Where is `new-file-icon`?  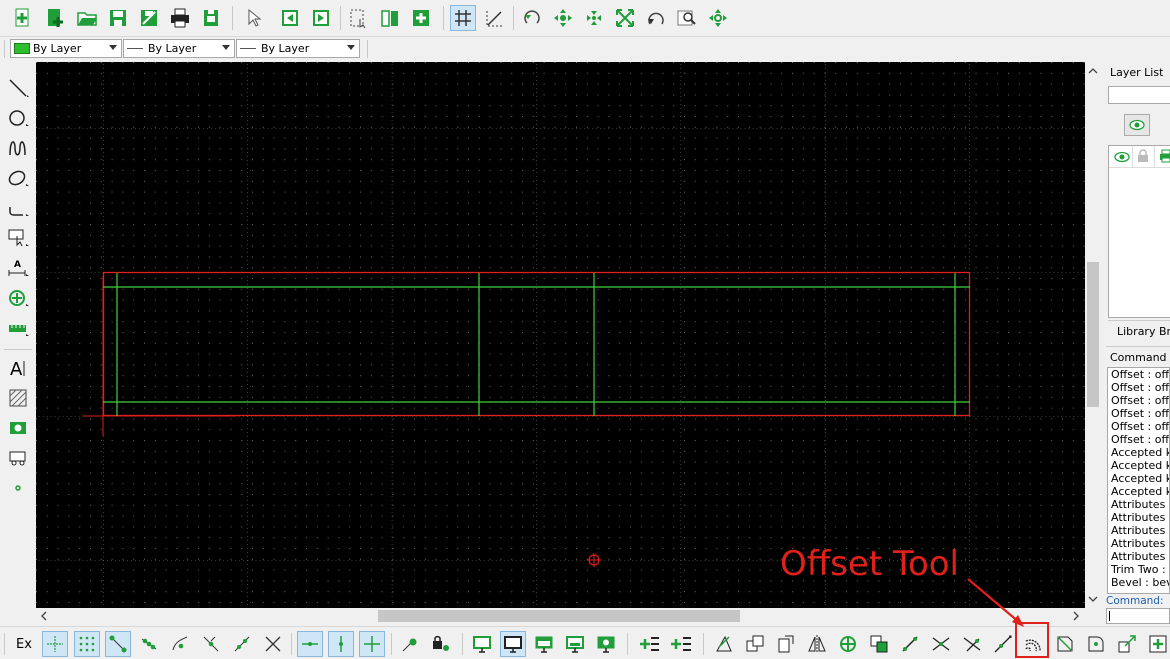 new-file-icon is located at coordinates (23, 18).